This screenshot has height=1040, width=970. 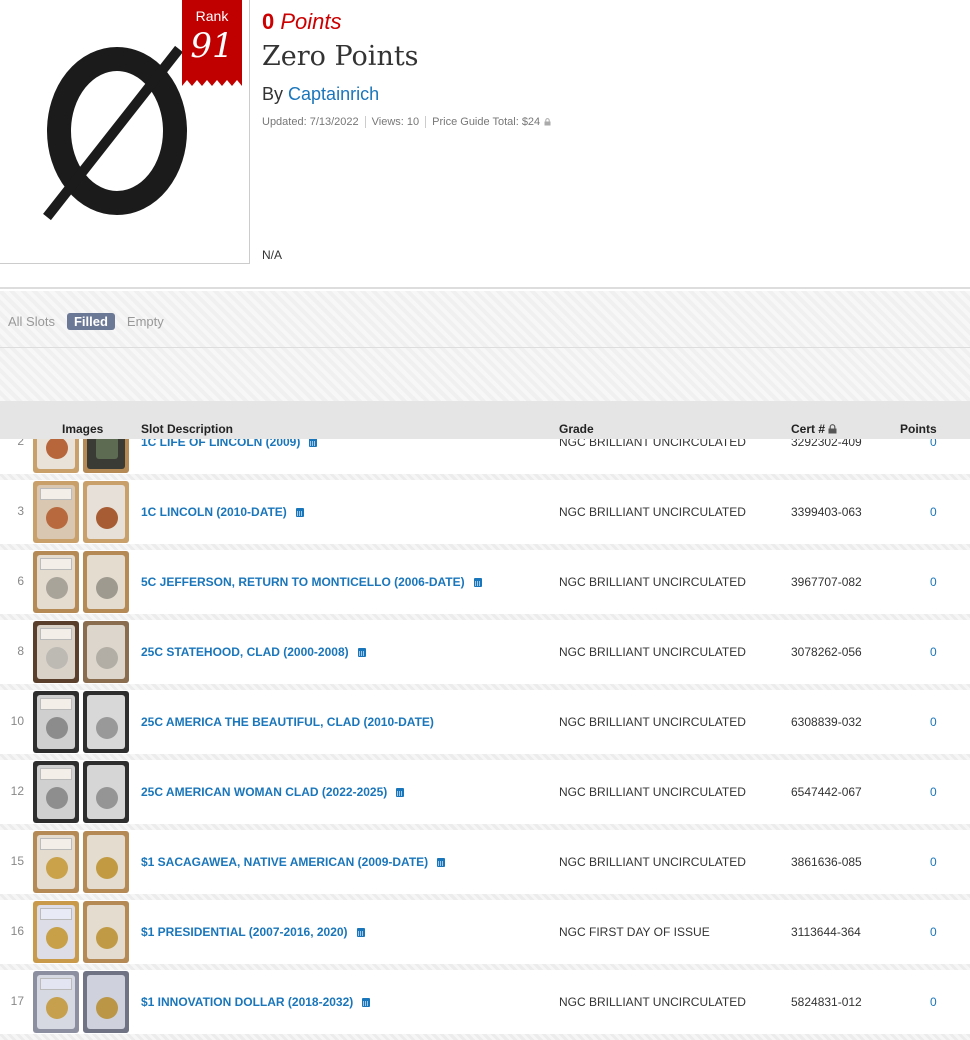 What do you see at coordinates (826, 582) in the screenshot?
I see `slot-cert: 3967707-082` at bounding box center [826, 582].